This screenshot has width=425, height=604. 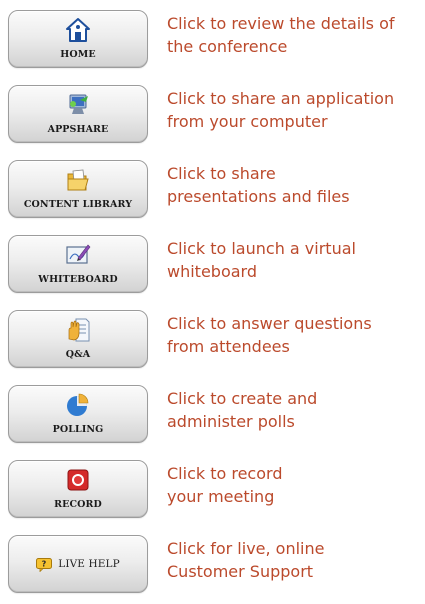 I want to click on live-help-description-line2: Customer Support, so click(x=240, y=571).